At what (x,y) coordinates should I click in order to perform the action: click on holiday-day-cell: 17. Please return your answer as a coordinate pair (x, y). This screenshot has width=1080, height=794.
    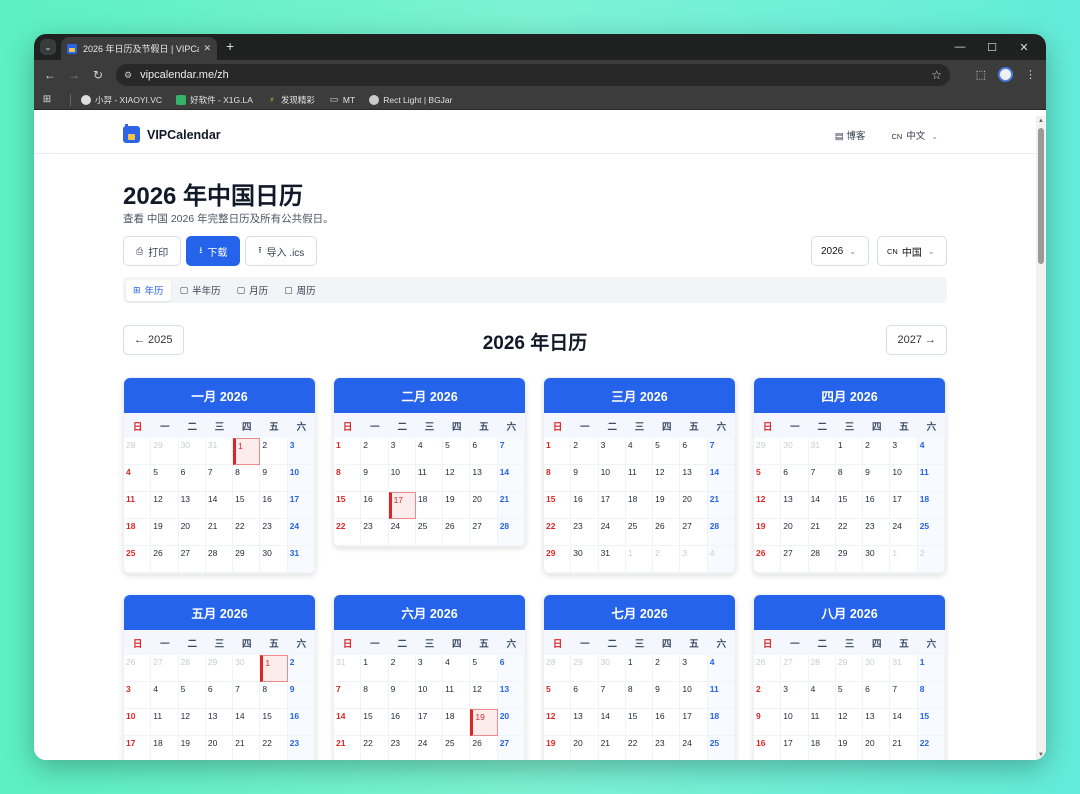
    Looking at the image, I should click on (402, 505).